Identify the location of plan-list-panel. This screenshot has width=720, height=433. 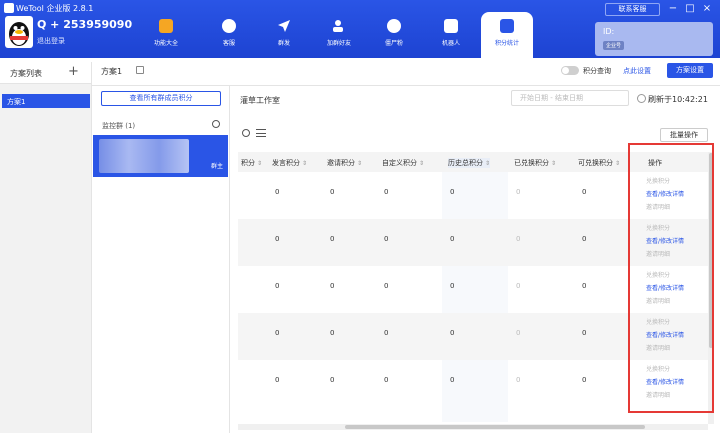
(46, 258).